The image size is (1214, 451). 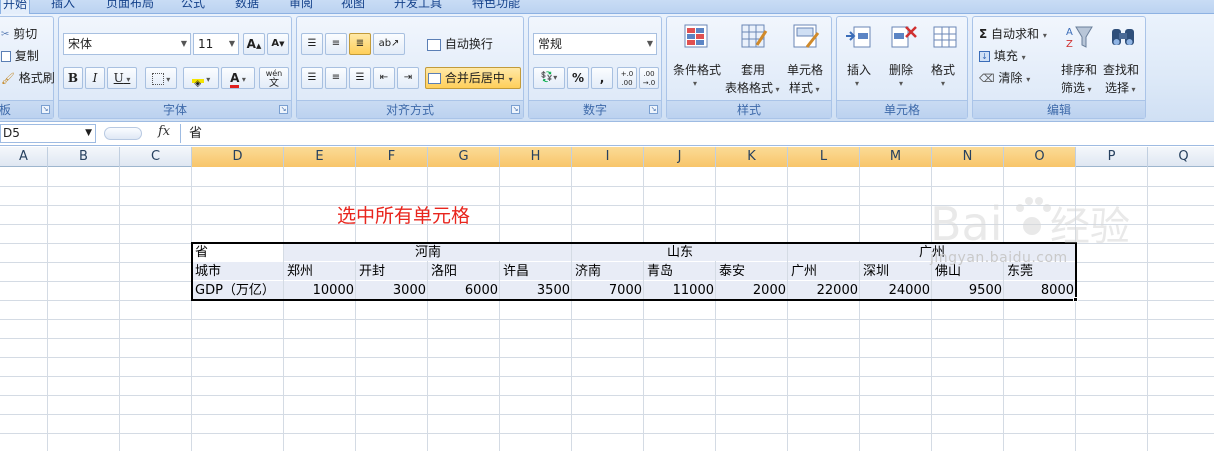 I want to click on cell-gdp-value: 22000, so click(x=824, y=290).